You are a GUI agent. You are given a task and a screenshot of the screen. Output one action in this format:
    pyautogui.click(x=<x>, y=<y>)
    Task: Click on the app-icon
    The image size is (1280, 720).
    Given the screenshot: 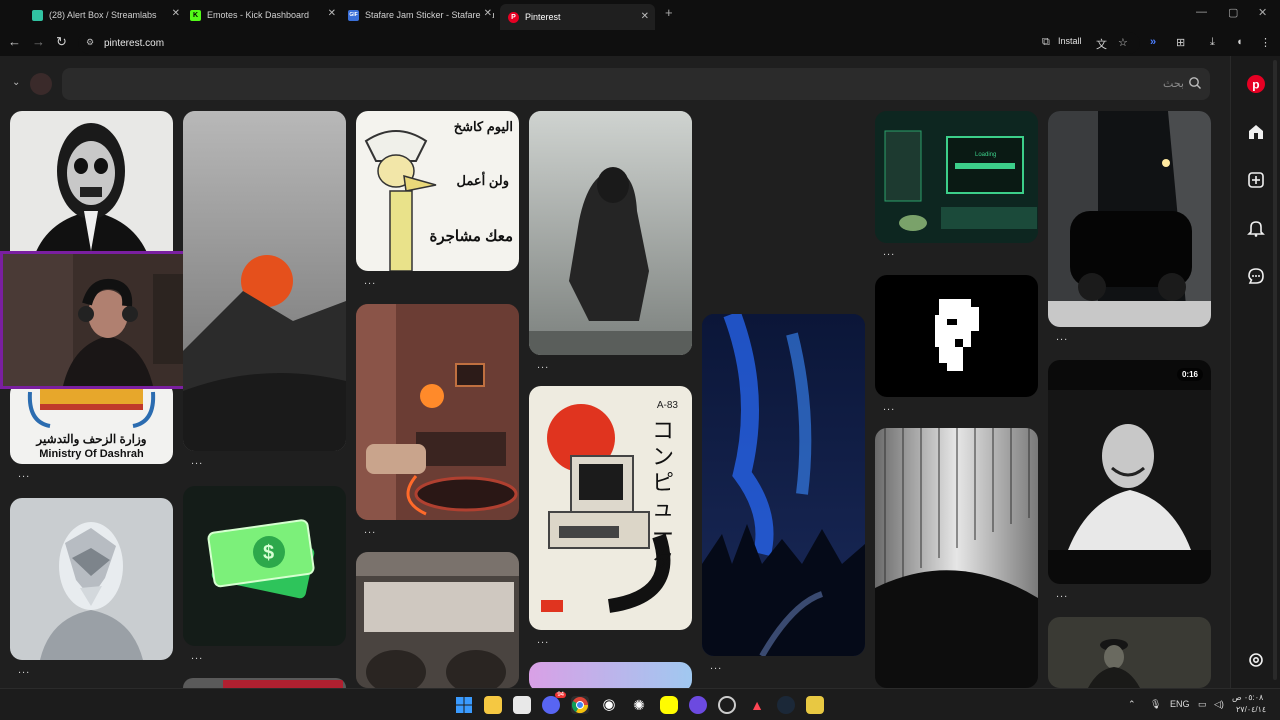 What is the action you would take?
    pyautogui.click(x=698, y=705)
    